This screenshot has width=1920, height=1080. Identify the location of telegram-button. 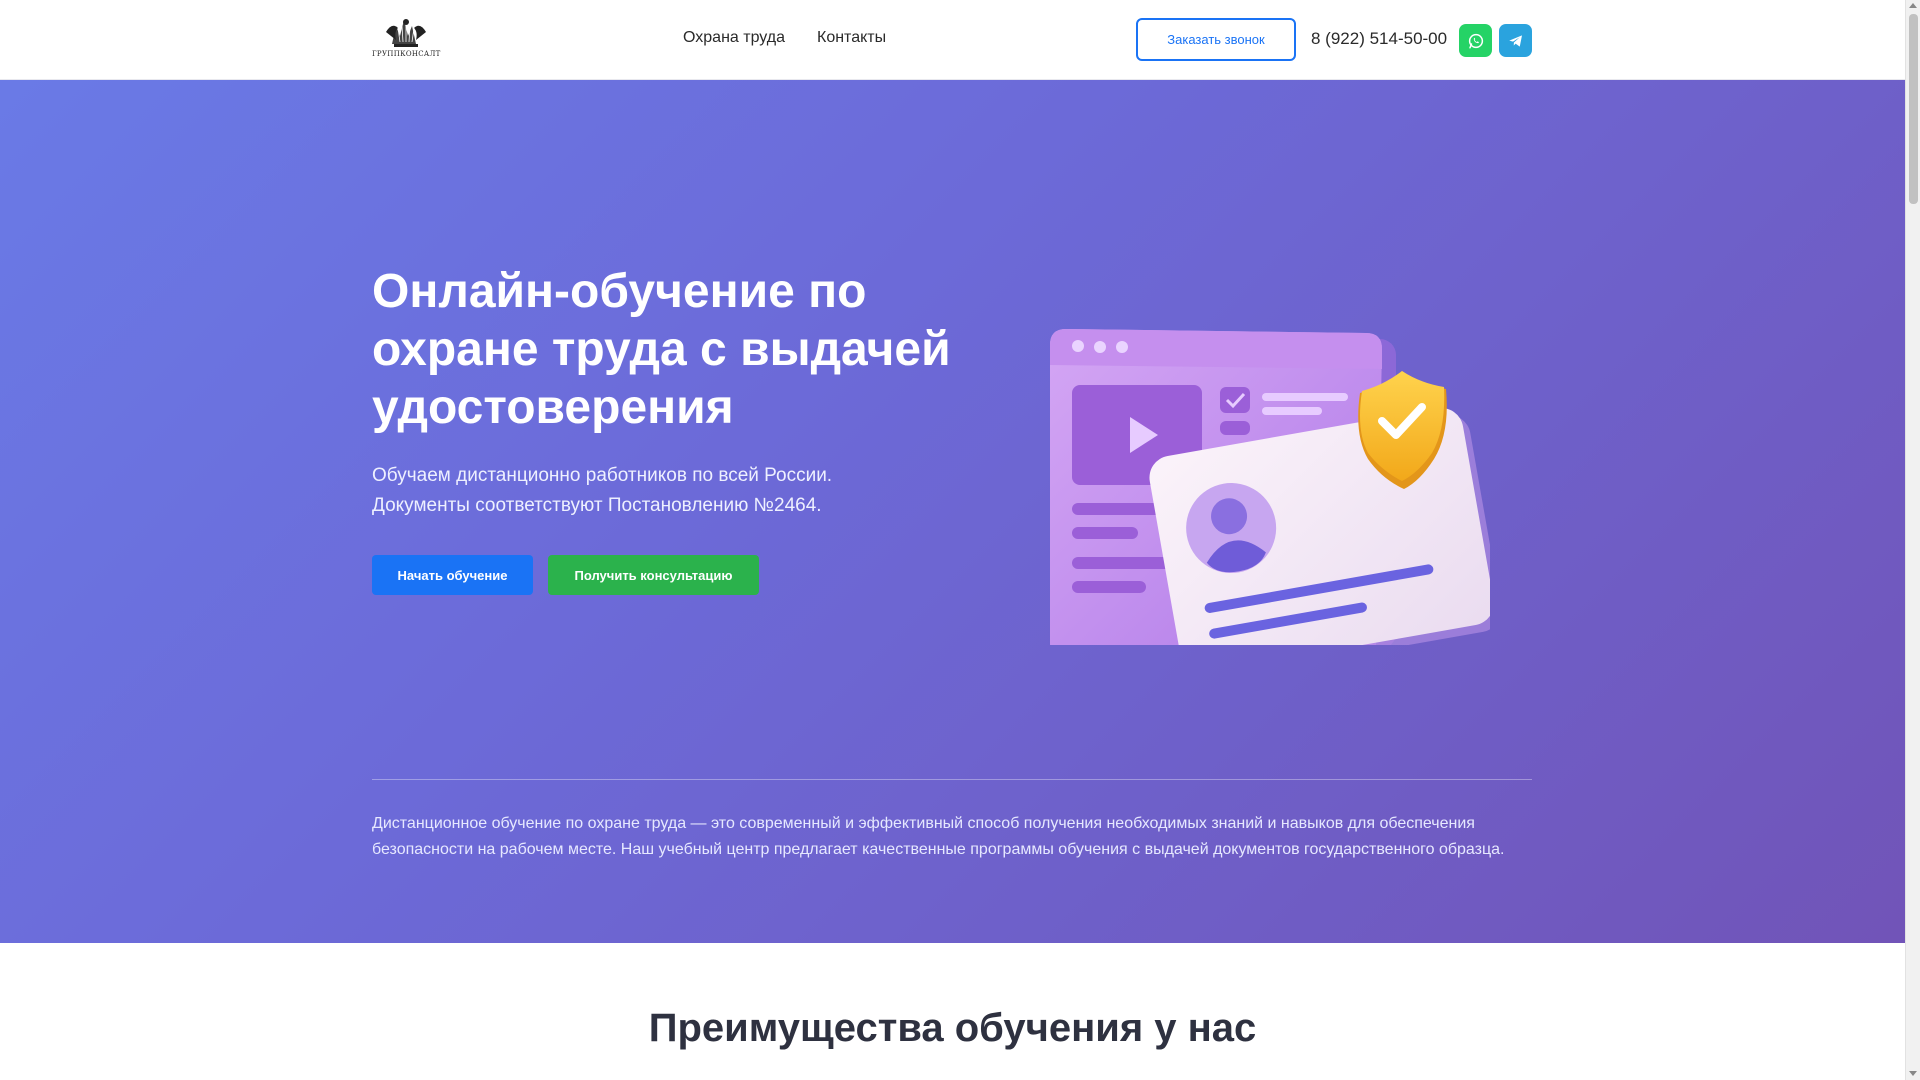
(1515, 40).